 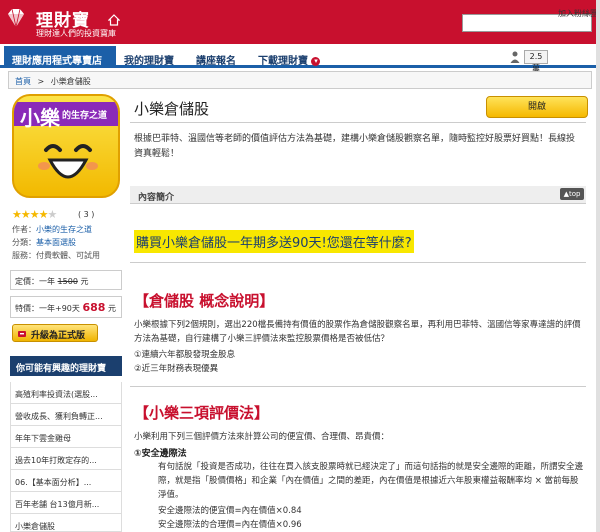 I want to click on join-fan-link: 加入粉絲團, so click(x=578, y=13).